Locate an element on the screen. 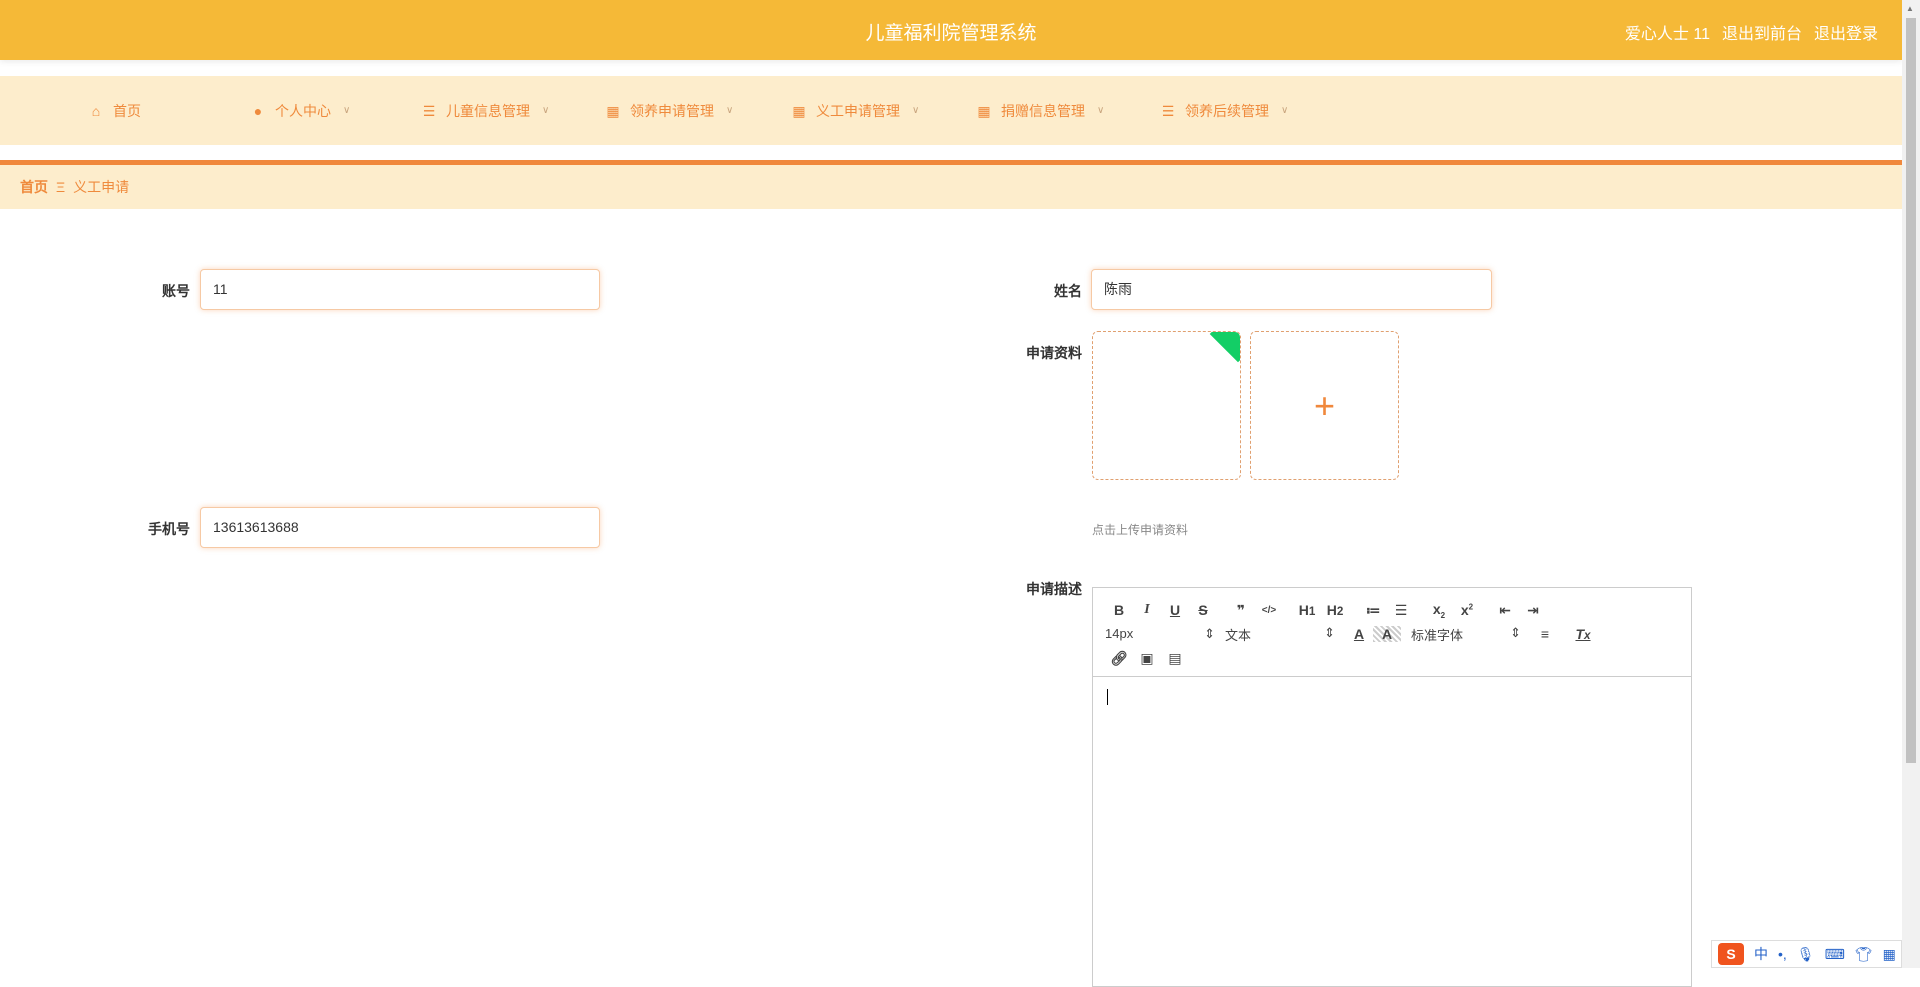  strike-button: S is located at coordinates (1203, 610).